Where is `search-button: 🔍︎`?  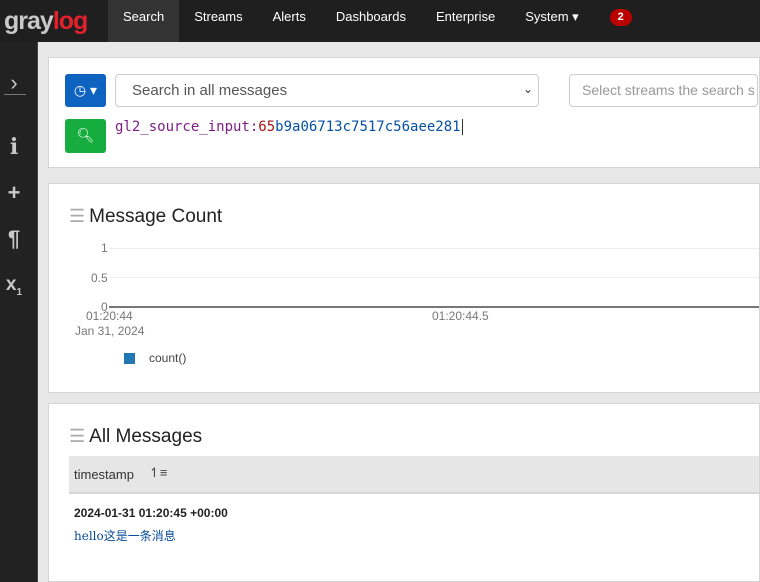
search-button: 🔍︎ is located at coordinates (85, 136).